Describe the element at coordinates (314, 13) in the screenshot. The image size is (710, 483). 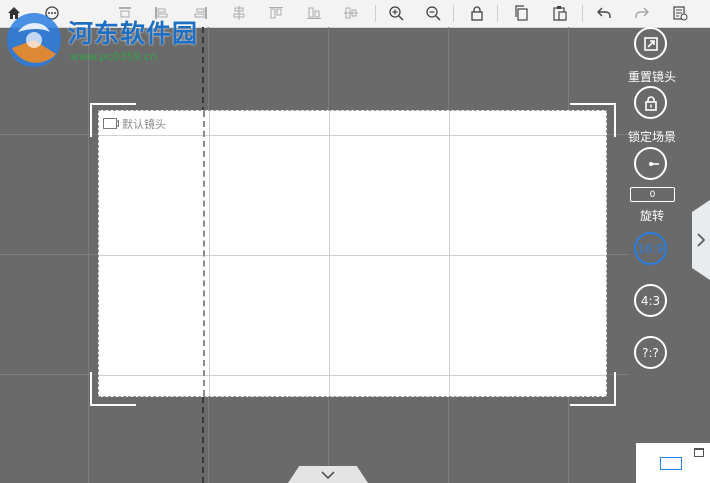
I see `align-bottom-edge-icon` at that location.